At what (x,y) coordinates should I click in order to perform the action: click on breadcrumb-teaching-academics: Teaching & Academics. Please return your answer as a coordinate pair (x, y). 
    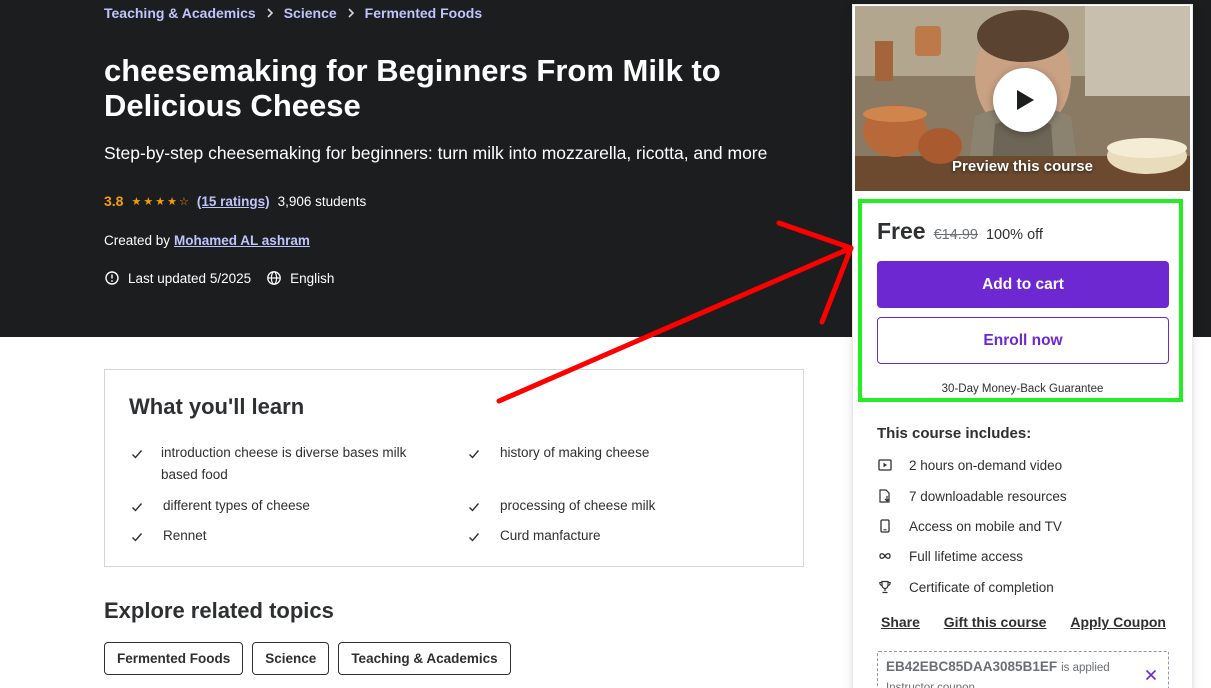
    Looking at the image, I should click on (180, 13).